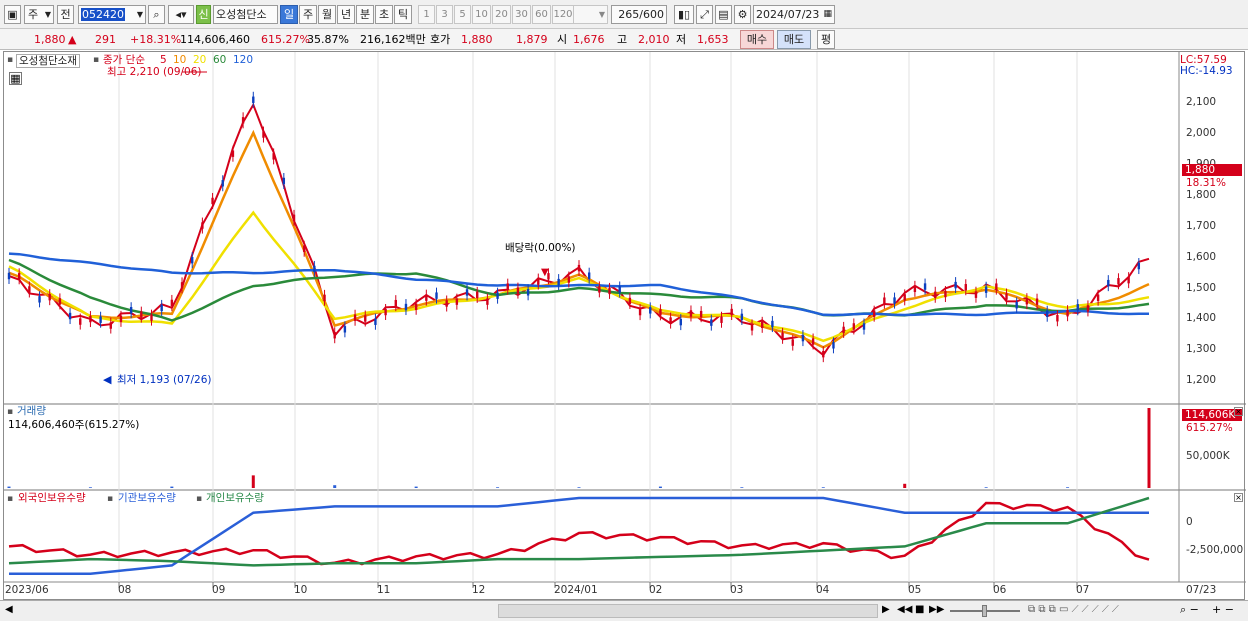  Describe the element at coordinates (563, 14) in the screenshot. I see `interval-button-120: 120` at that location.